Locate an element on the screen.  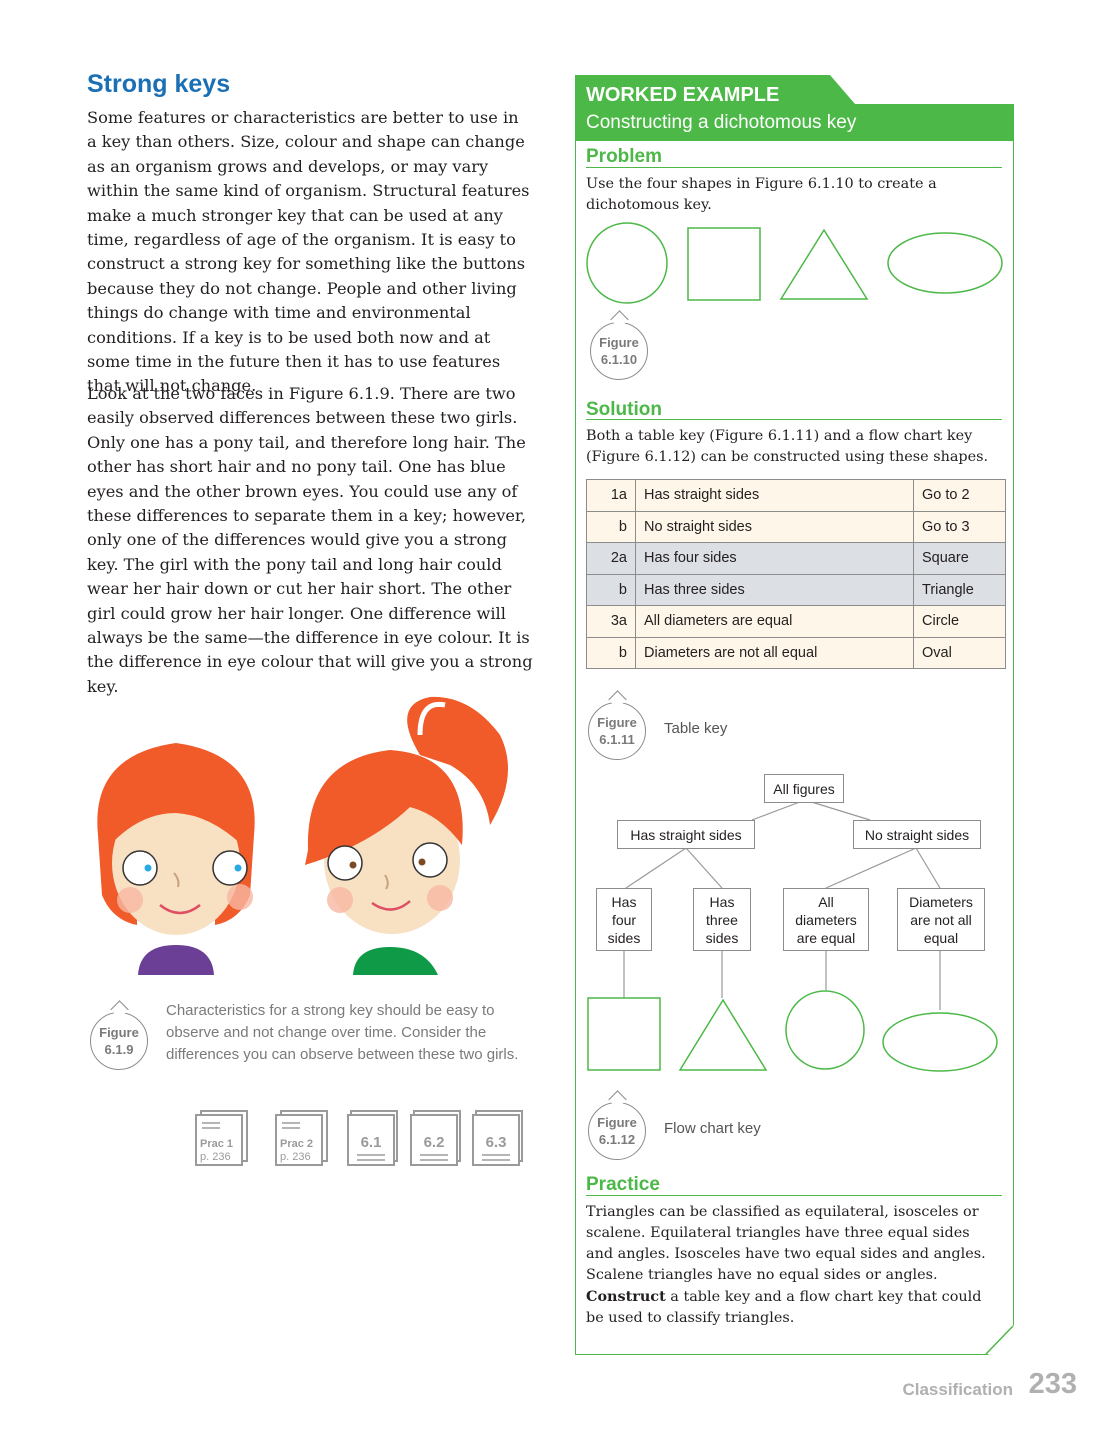
problem-heading: Problem is located at coordinates (624, 156).